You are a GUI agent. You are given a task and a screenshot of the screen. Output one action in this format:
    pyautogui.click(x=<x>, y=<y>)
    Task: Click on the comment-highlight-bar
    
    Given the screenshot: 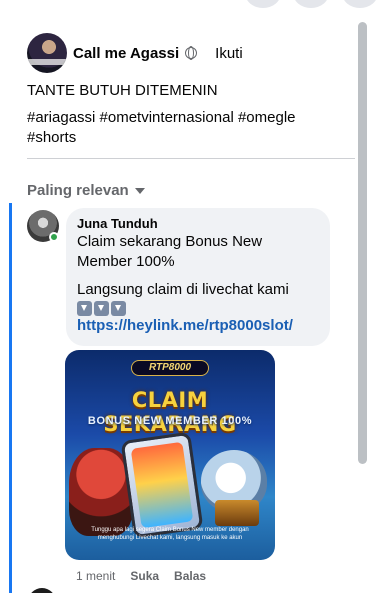 What is the action you would take?
    pyautogui.click(x=10, y=398)
    